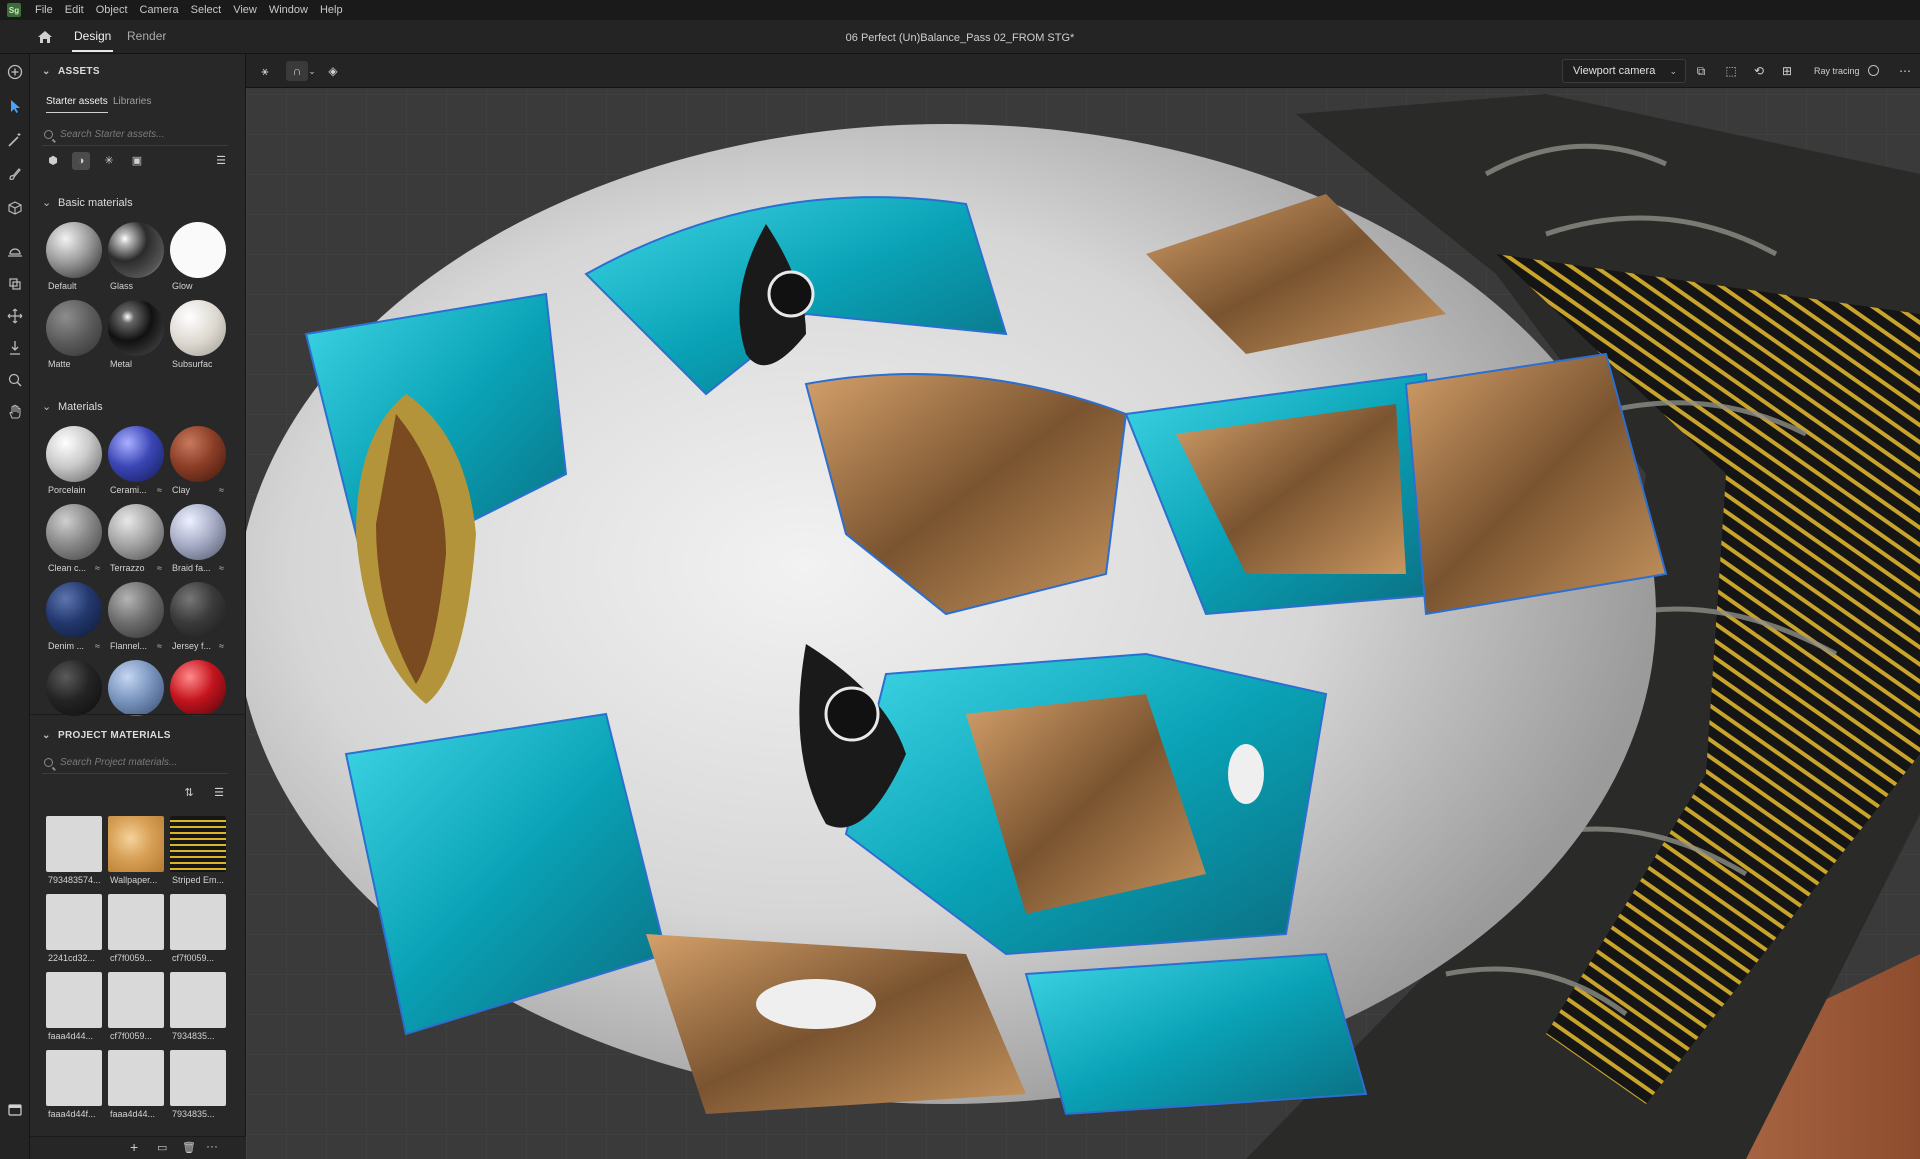 Image resolution: width=1920 pixels, height=1159 pixels. What do you see at coordinates (206, 10) in the screenshot?
I see `menu-select: Select` at bounding box center [206, 10].